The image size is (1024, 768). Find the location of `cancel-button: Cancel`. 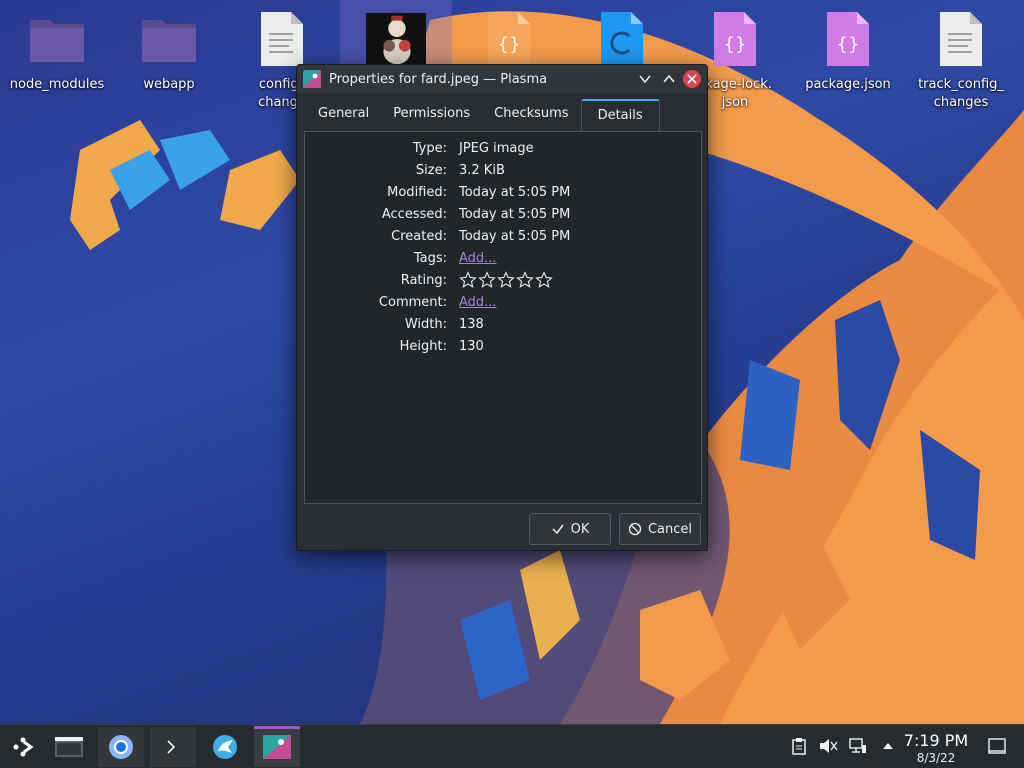

cancel-button: Cancel is located at coordinates (660, 529).